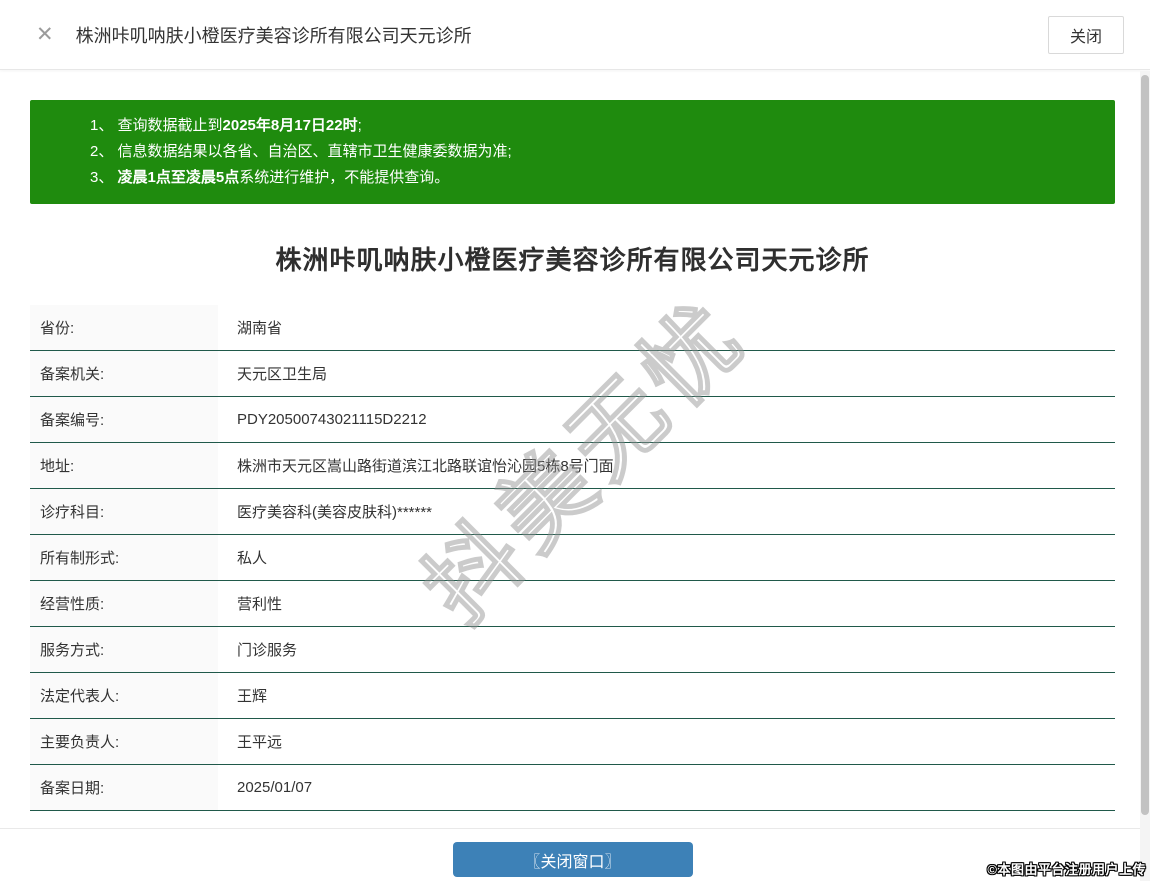  I want to click on table-row-ownership: 所有制形式: 私人, so click(572, 558).